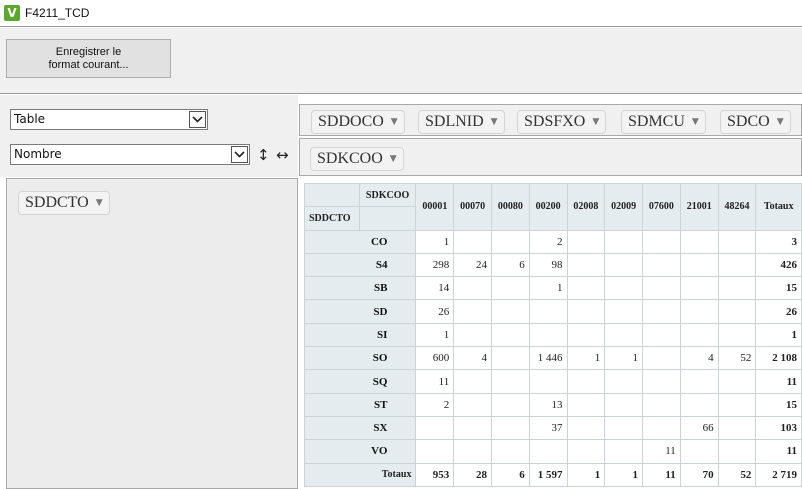  I want to click on row-header: SX, so click(360, 428).